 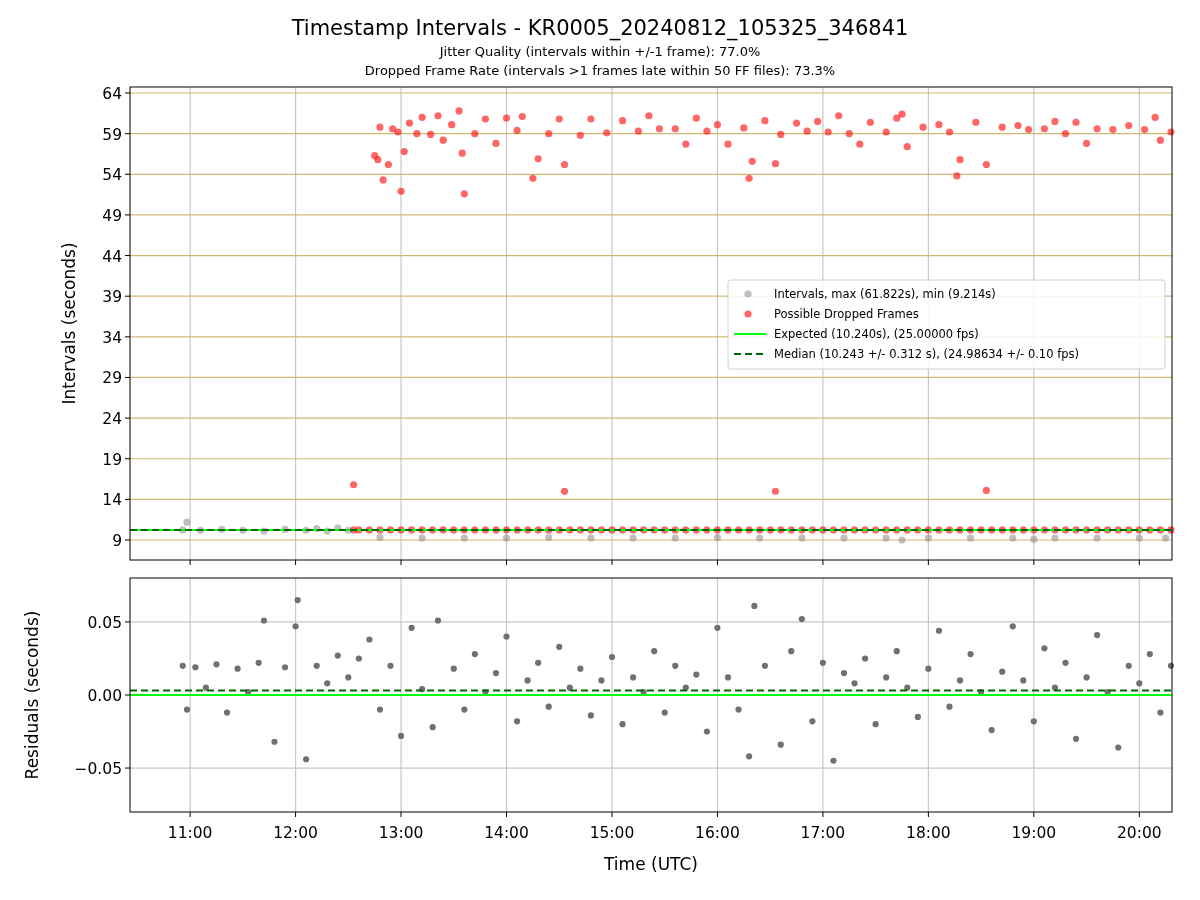 I want to click on figure-title: Timestamp Intervals - KR0005_20240812_105325_346841, so click(x=600, y=28).